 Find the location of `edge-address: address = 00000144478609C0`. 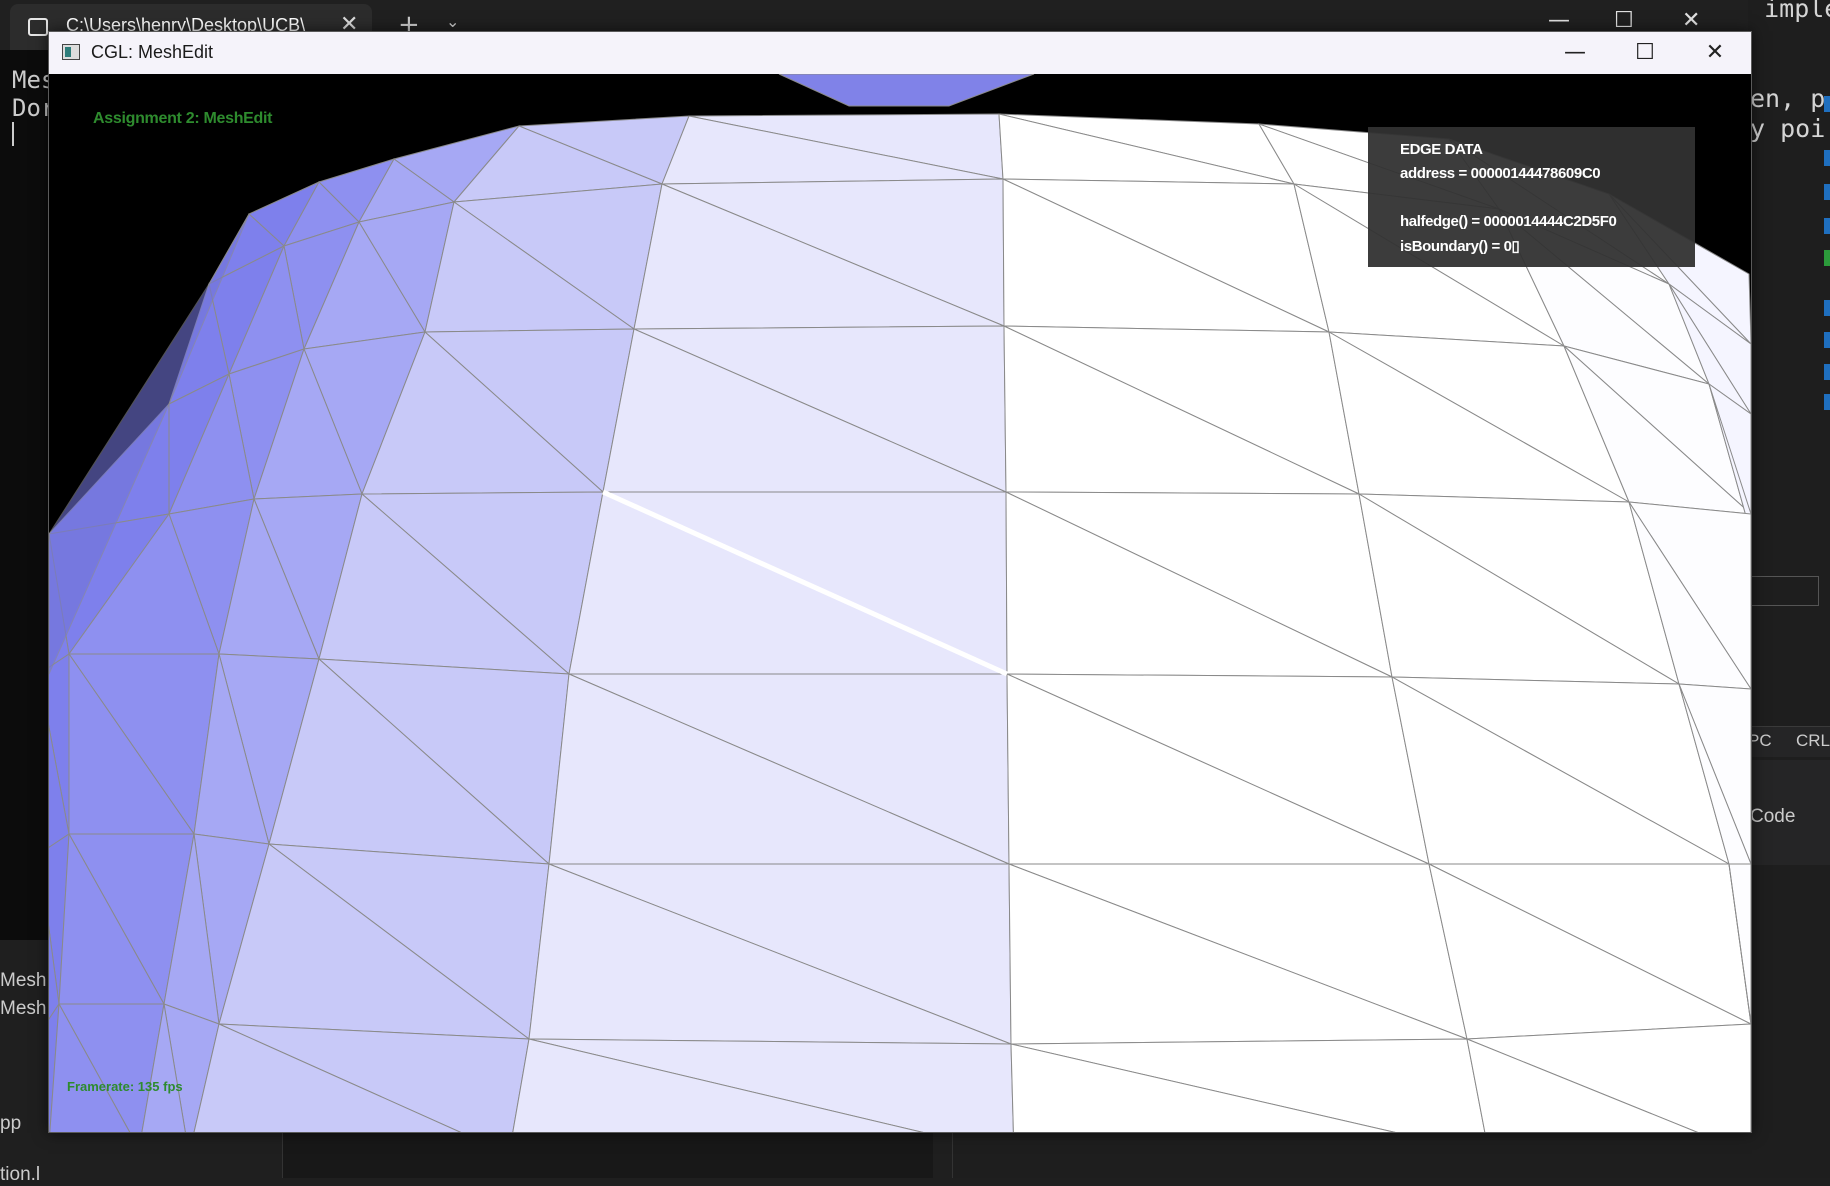

edge-address: address = 00000144478609C0 is located at coordinates (1500, 173).